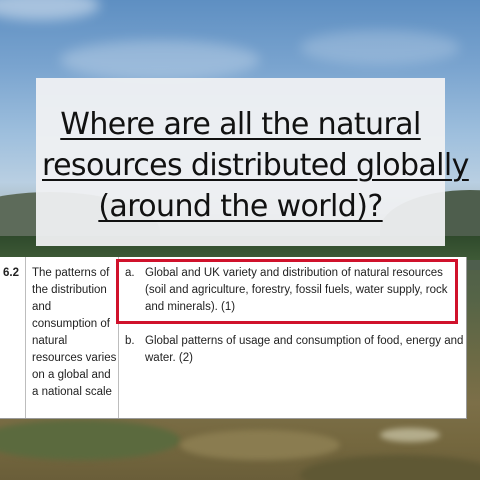 The height and width of the screenshot is (480, 480). What do you see at coordinates (255, 165) in the screenshot?
I see `slide-title-line: resources distributed globally` at bounding box center [255, 165].